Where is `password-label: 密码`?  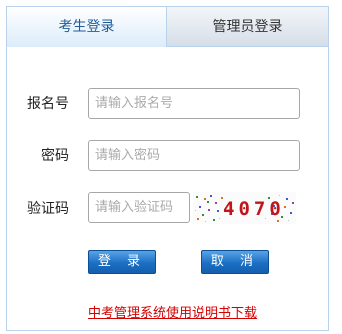
password-label: 密码 is located at coordinates (55, 156).